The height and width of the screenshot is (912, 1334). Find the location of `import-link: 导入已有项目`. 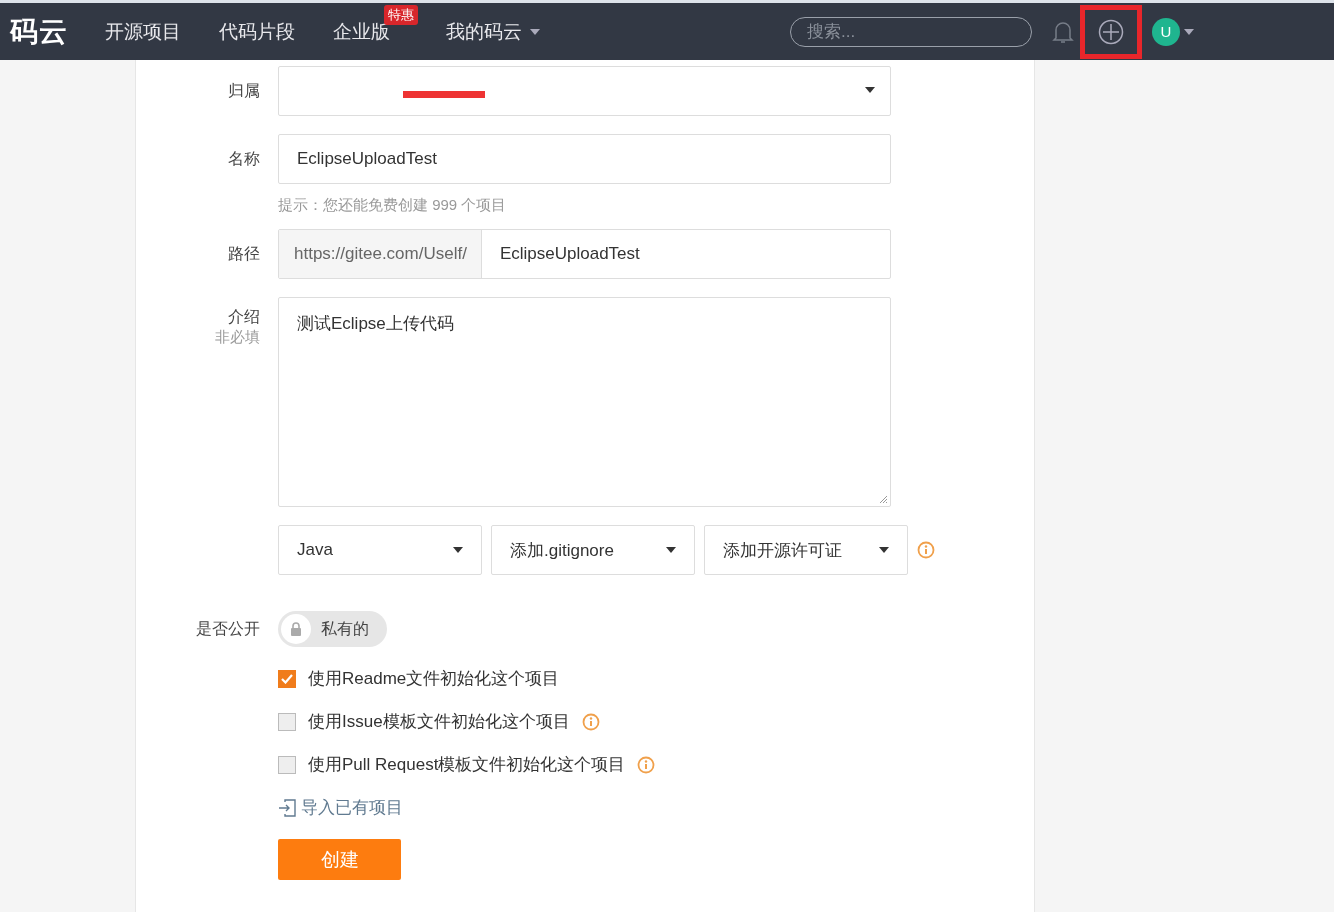

import-link: 导入已有项目 is located at coordinates (352, 807).